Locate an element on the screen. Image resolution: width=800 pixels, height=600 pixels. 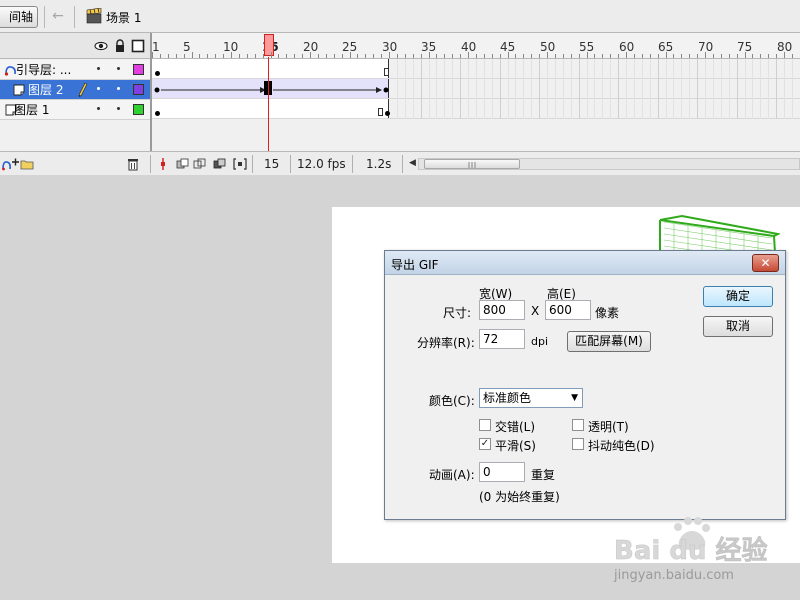
lock-icon is located at coordinates (120, 46).